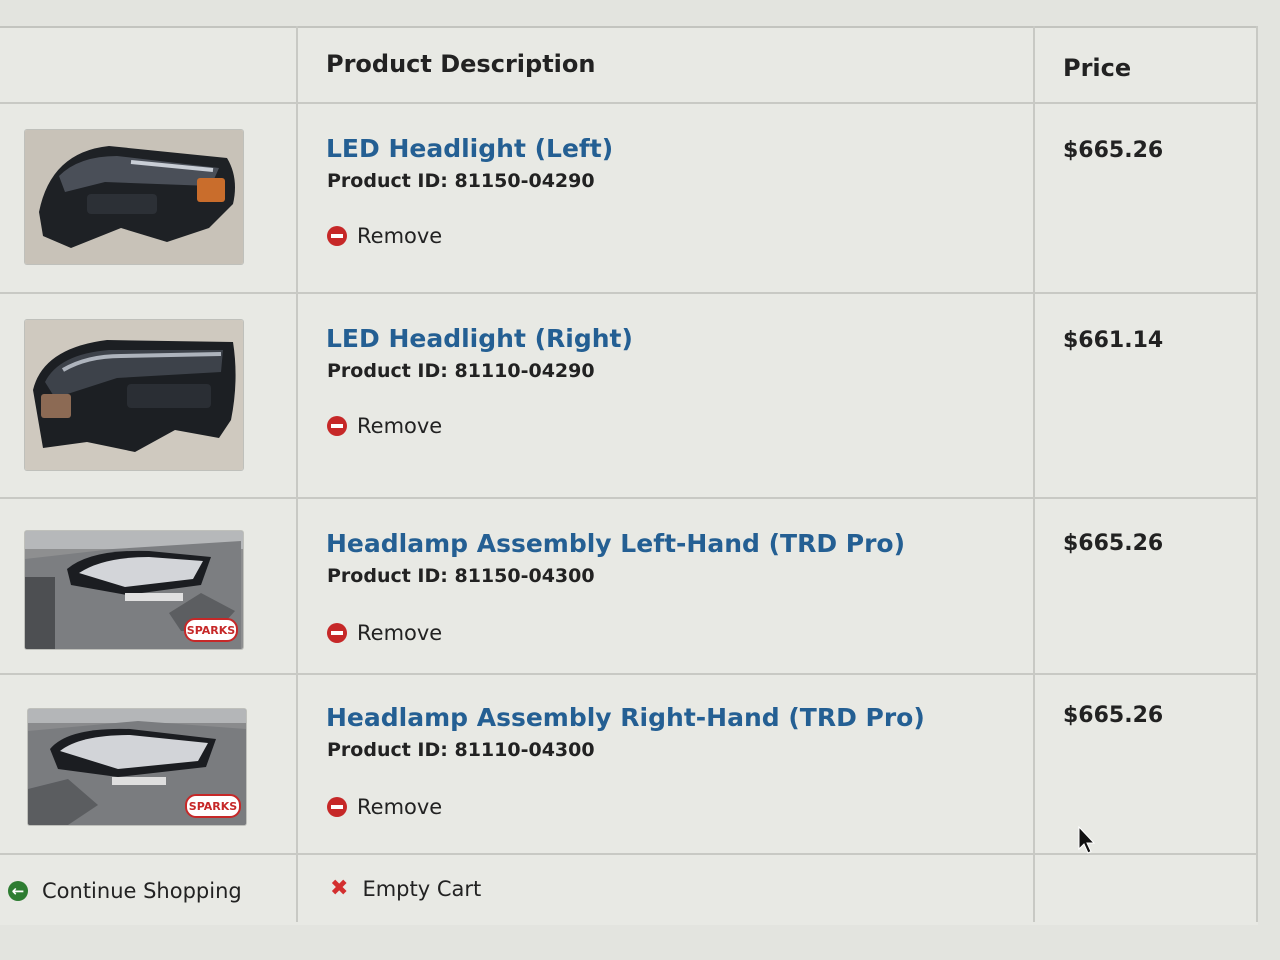  What do you see at coordinates (625, 717) in the screenshot?
I see `product-name-link: Headlamp Assembly Right-Hand (TRD Pro)` at bounding box center [625, 717].